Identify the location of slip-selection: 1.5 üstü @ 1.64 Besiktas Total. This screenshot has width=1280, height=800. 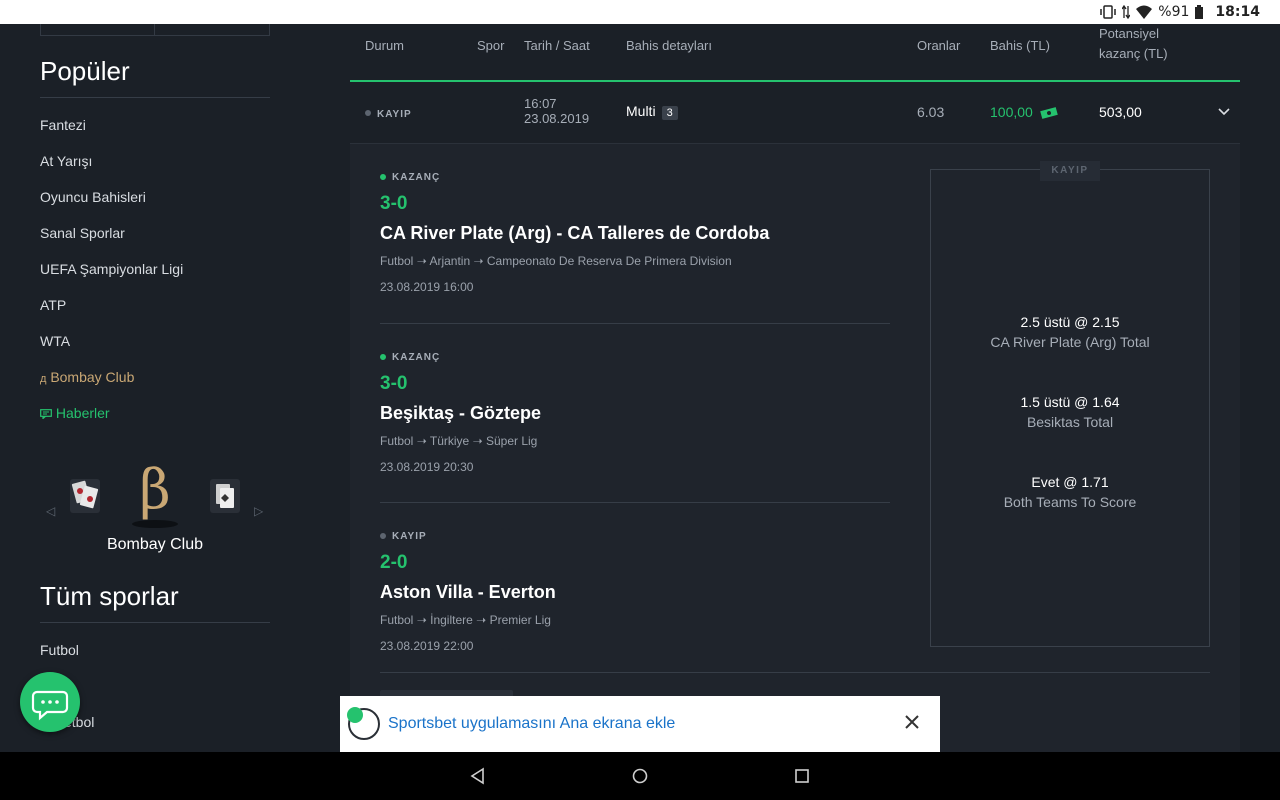
(1070, 412).